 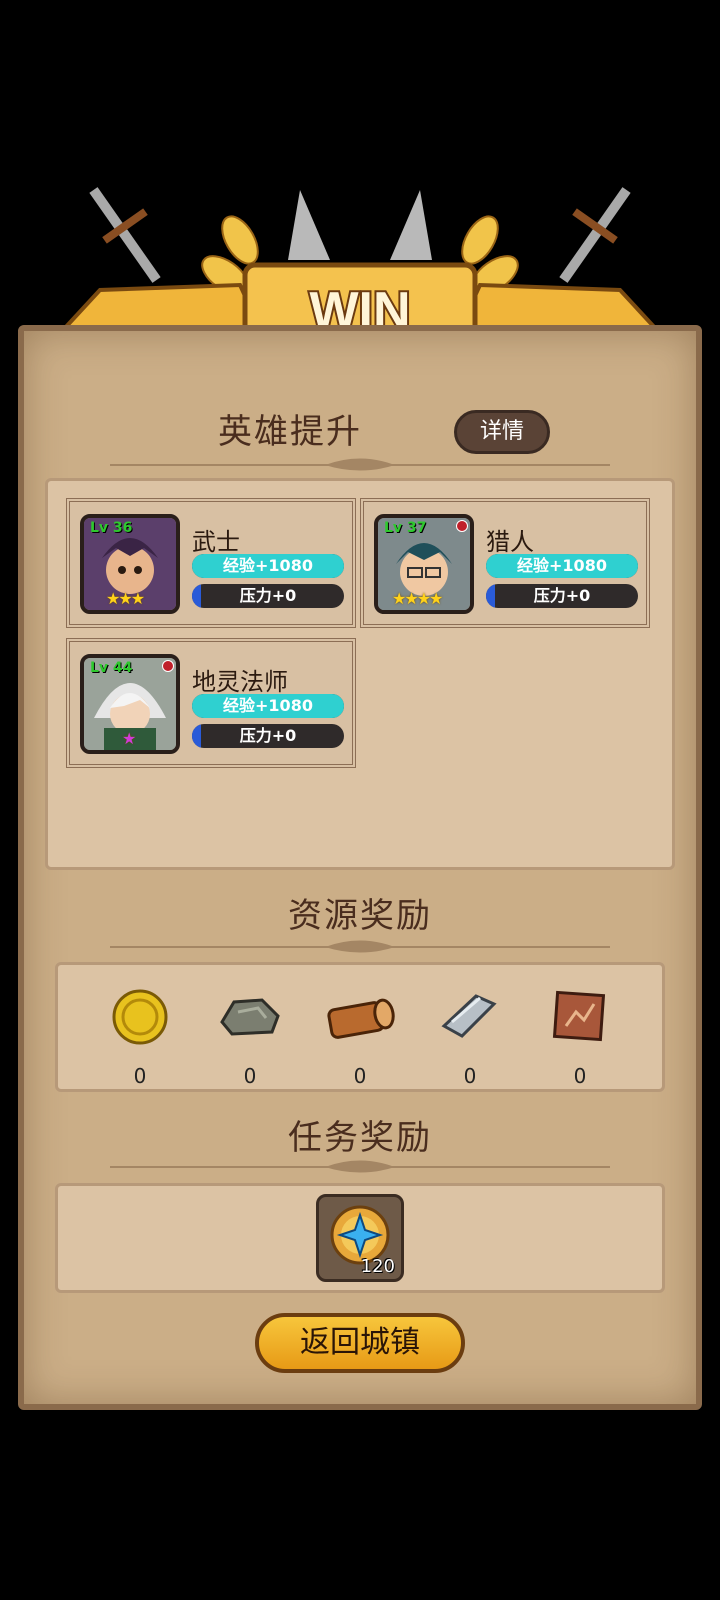 What do you see at coordinates (130, 564) in the screenshot?
I see `hero-portrait: Lv 36 ★★★` at bounding box center [130, 564].